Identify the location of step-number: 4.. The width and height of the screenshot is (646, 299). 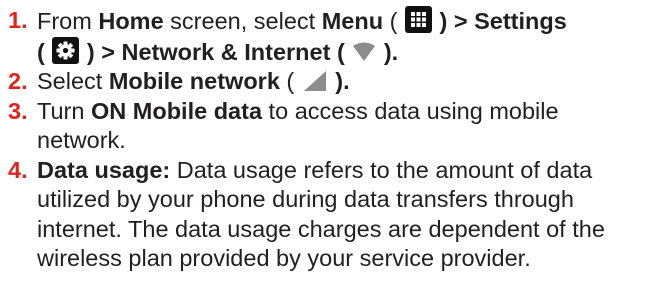
(18, 169).